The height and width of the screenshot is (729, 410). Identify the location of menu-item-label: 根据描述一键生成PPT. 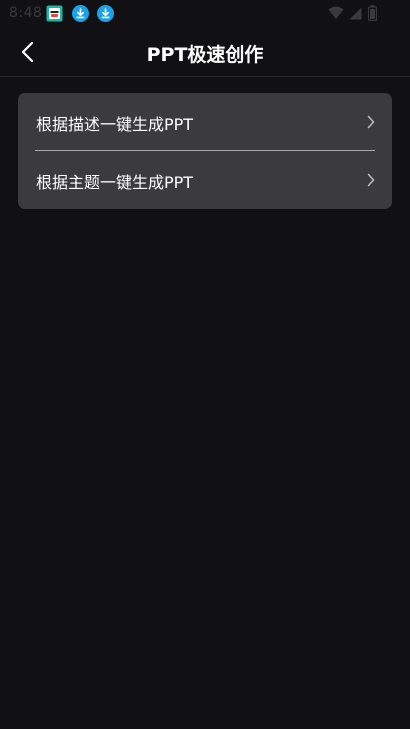
(115, 124).